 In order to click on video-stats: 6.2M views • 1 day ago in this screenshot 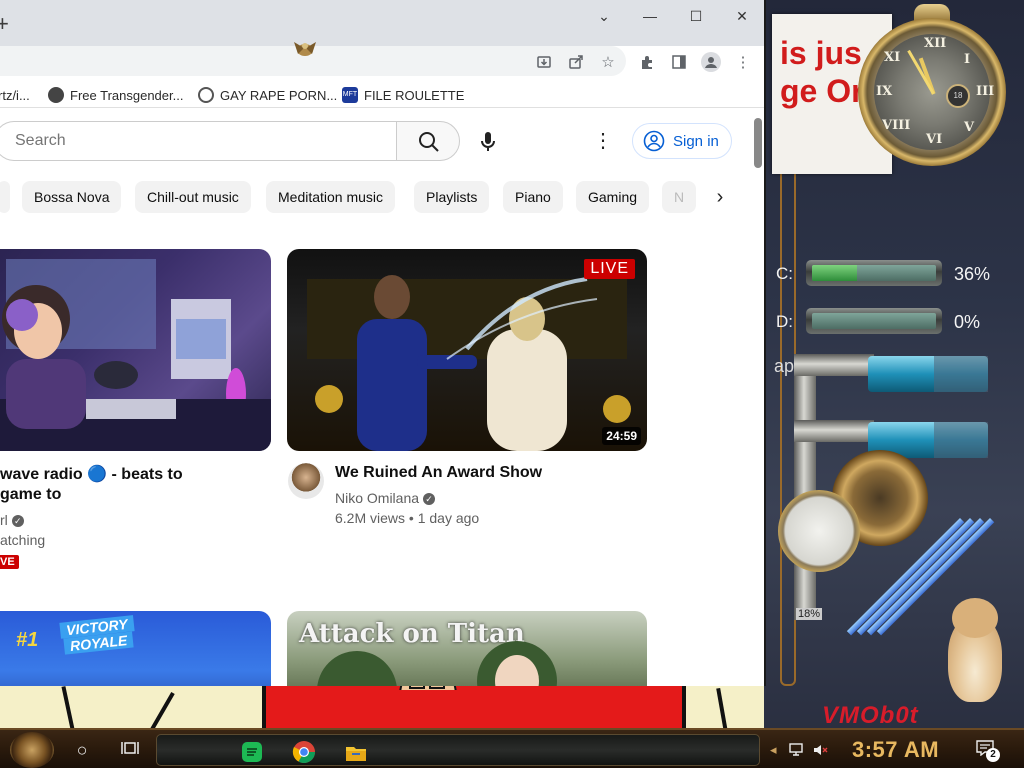, I will do `click(407, 518)`.